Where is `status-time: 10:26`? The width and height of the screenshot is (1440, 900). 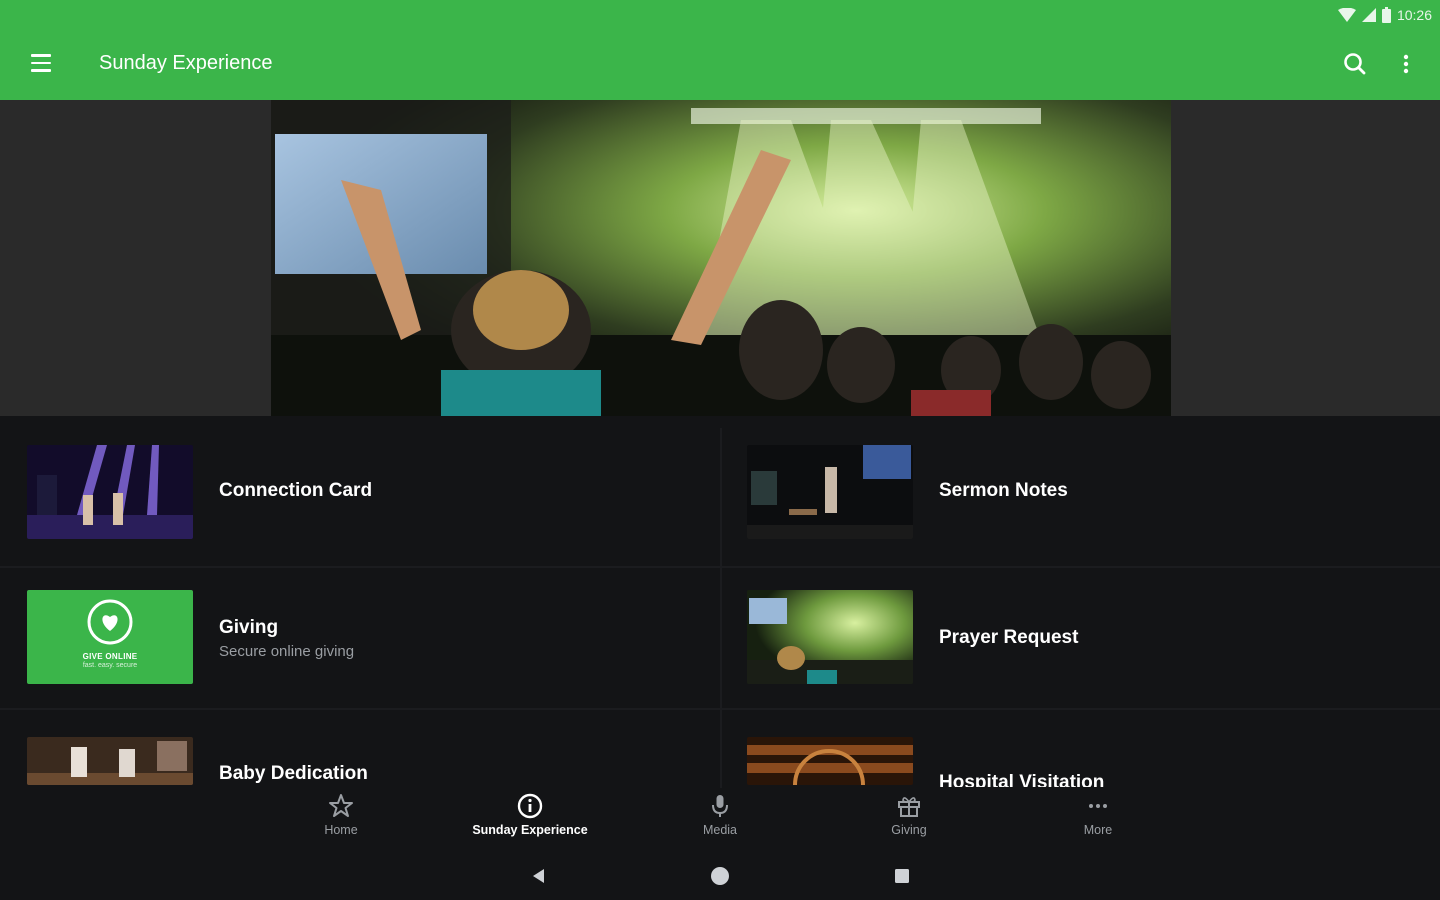
status-time: 10:26 is located at coordinates (1414, 15).